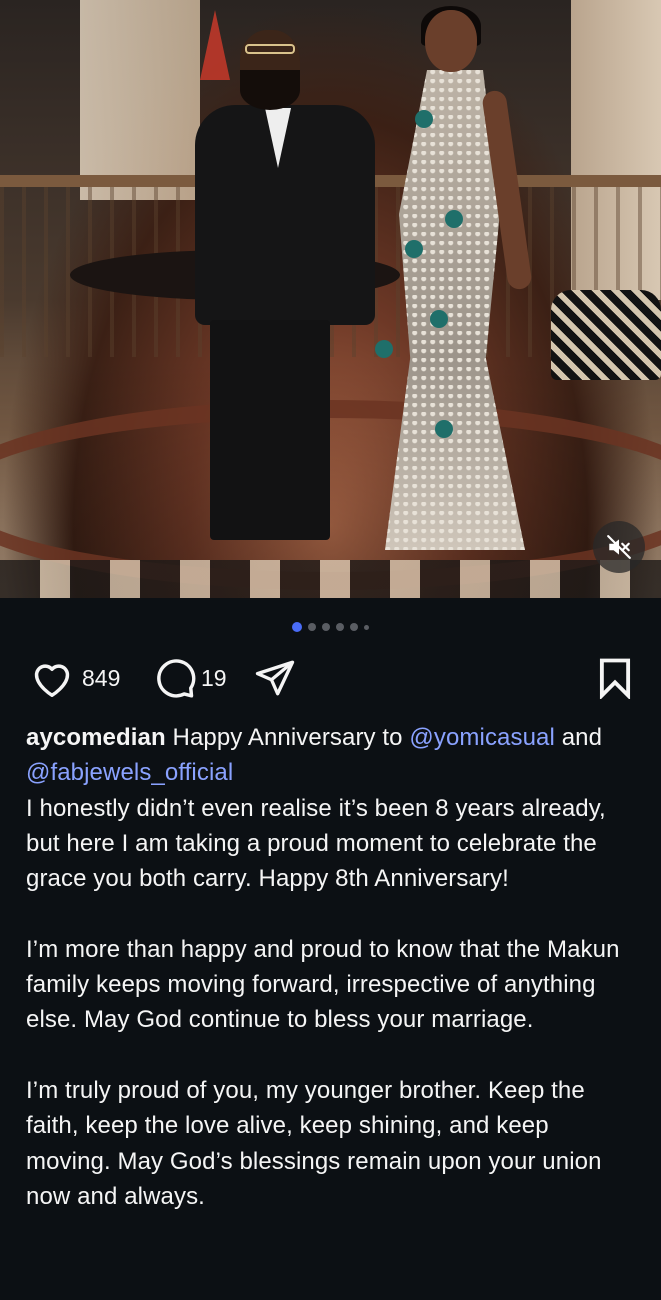  Describe the element at coordinates (176, 678) in the screenshot. I see `comment-icon` at that location.